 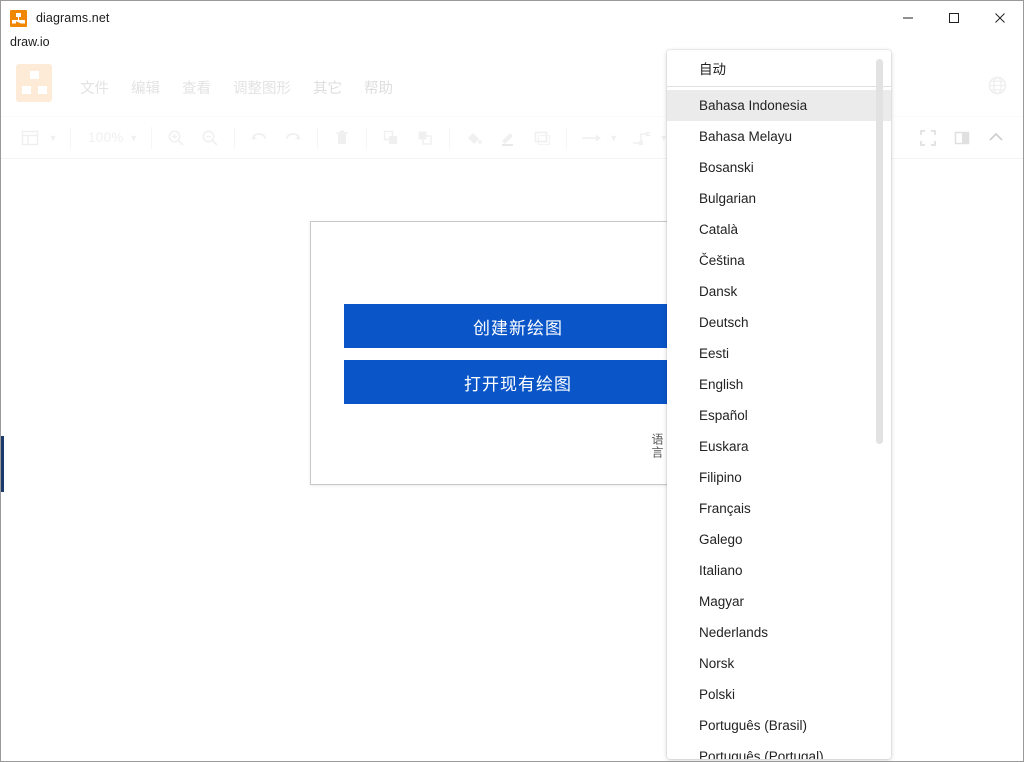 I want to click on app-logo, so click(x=34, y=83).